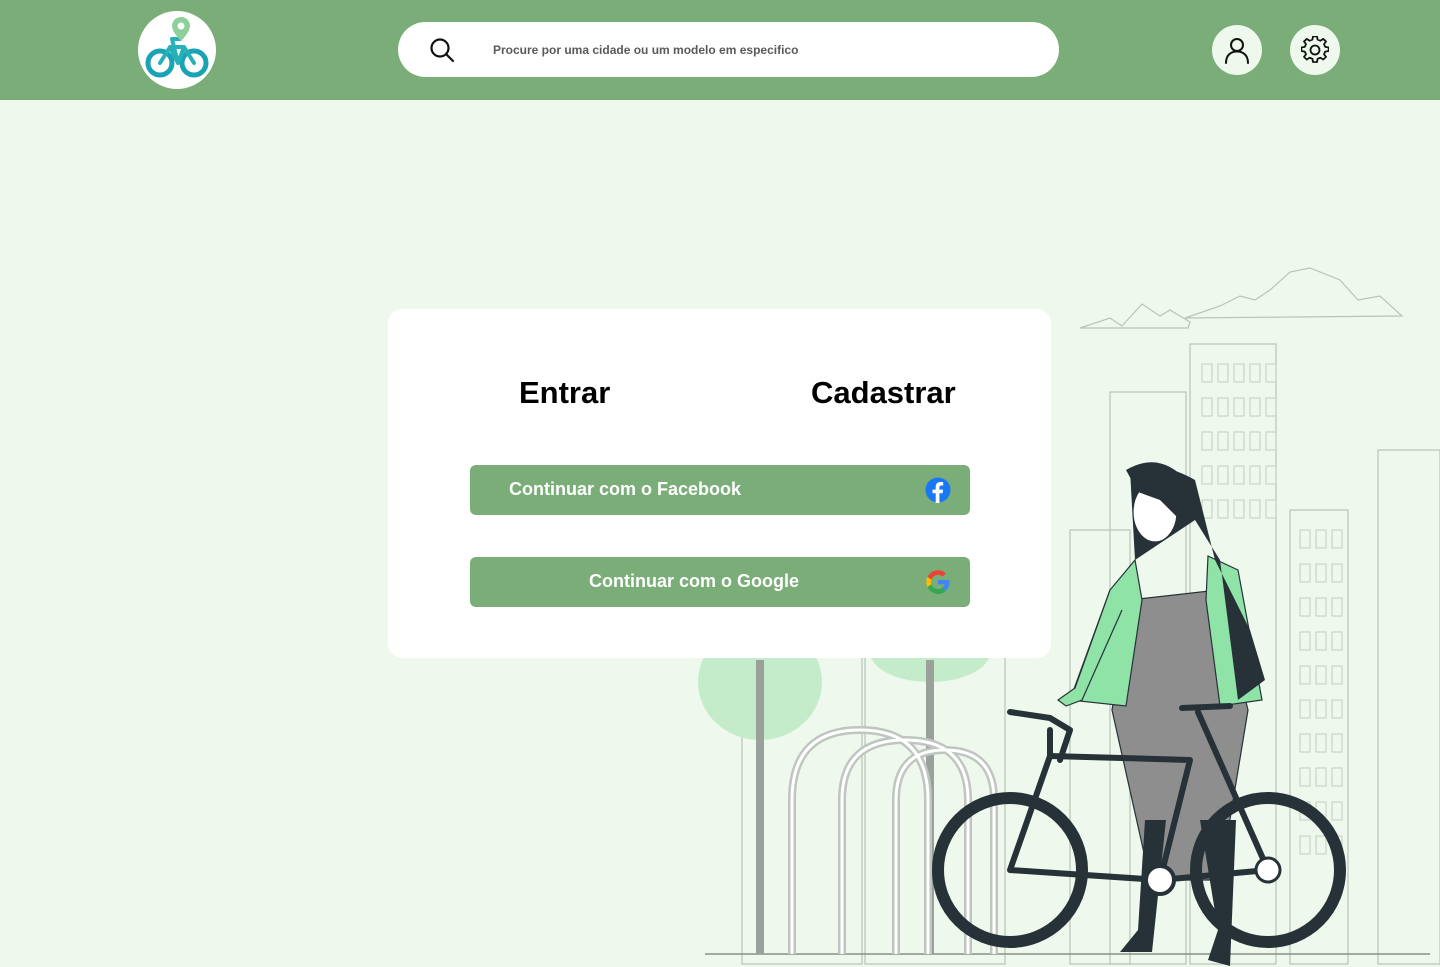 The image size is (1440, 967). I want to click on app-logo, so click(177, 50).